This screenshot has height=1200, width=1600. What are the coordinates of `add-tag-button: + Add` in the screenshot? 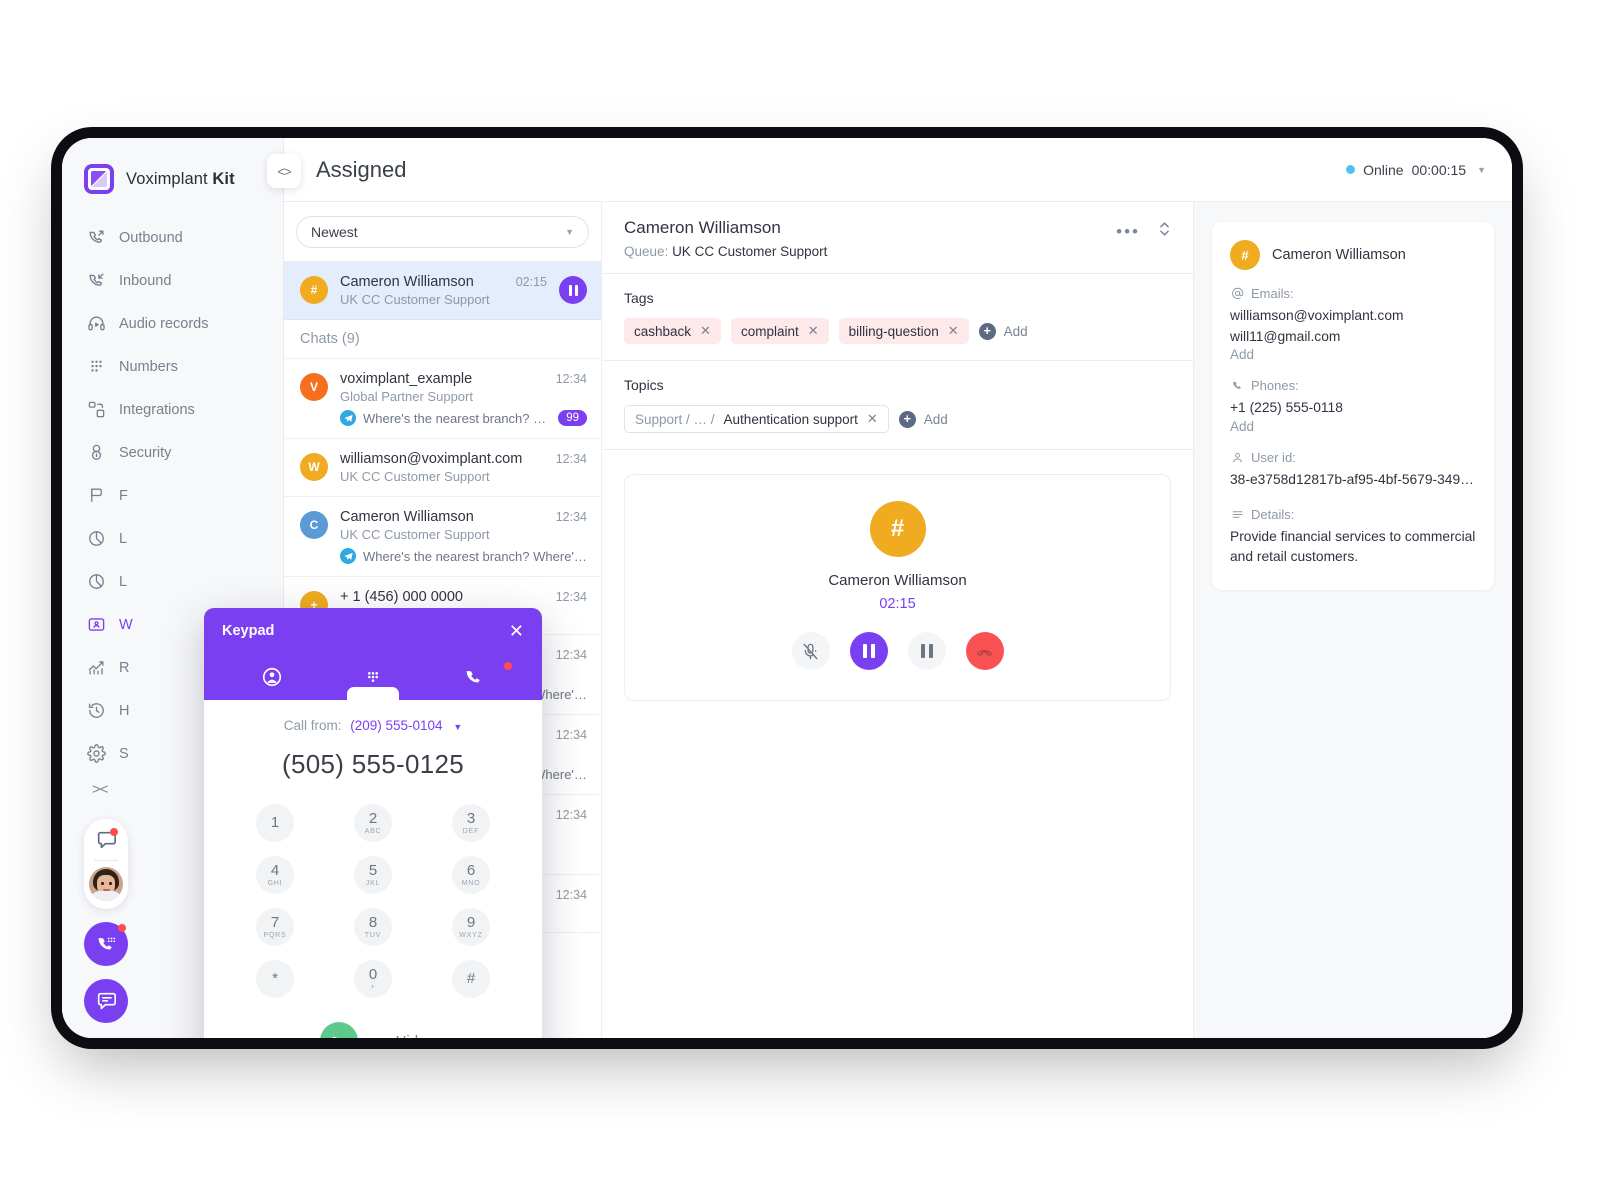 It's located at (1003, 331).